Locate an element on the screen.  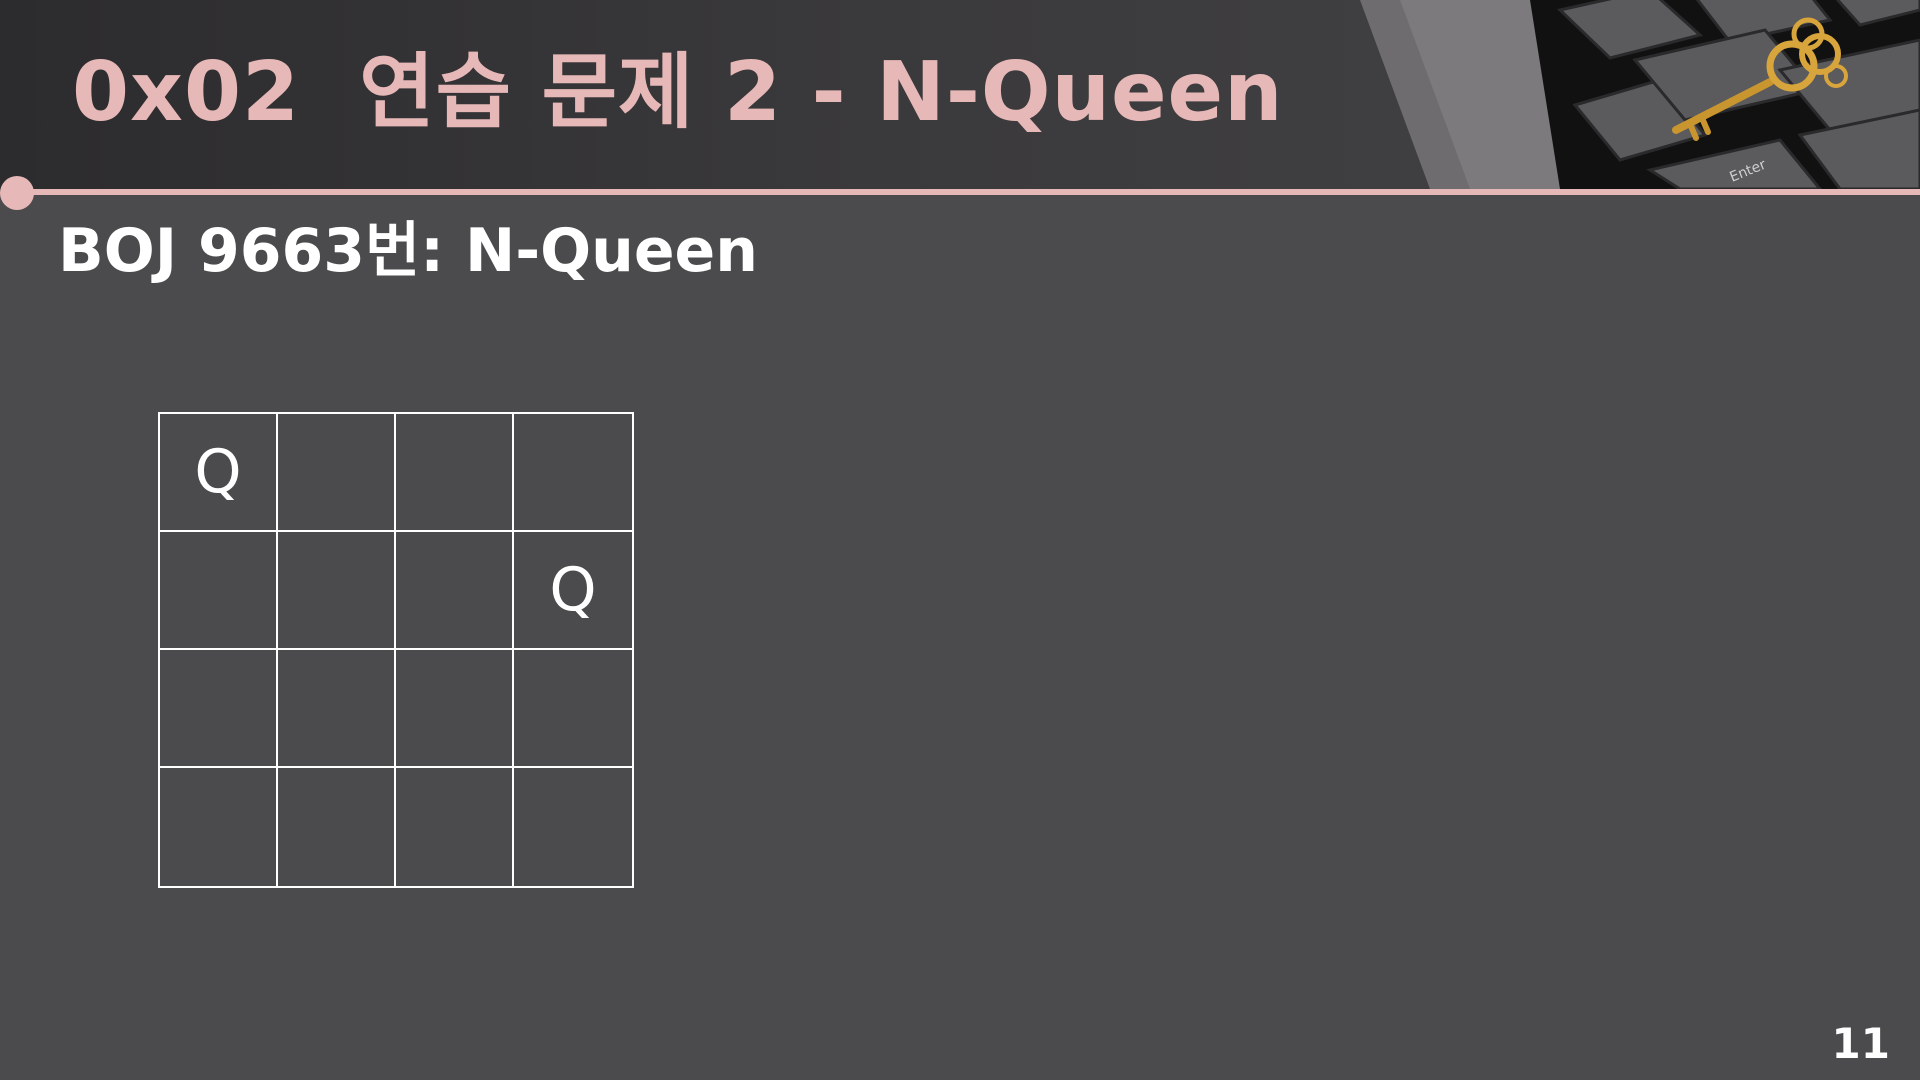
problem-subtitle: BOJ 9663번: N-Queen is located at coordinates (408, 251).